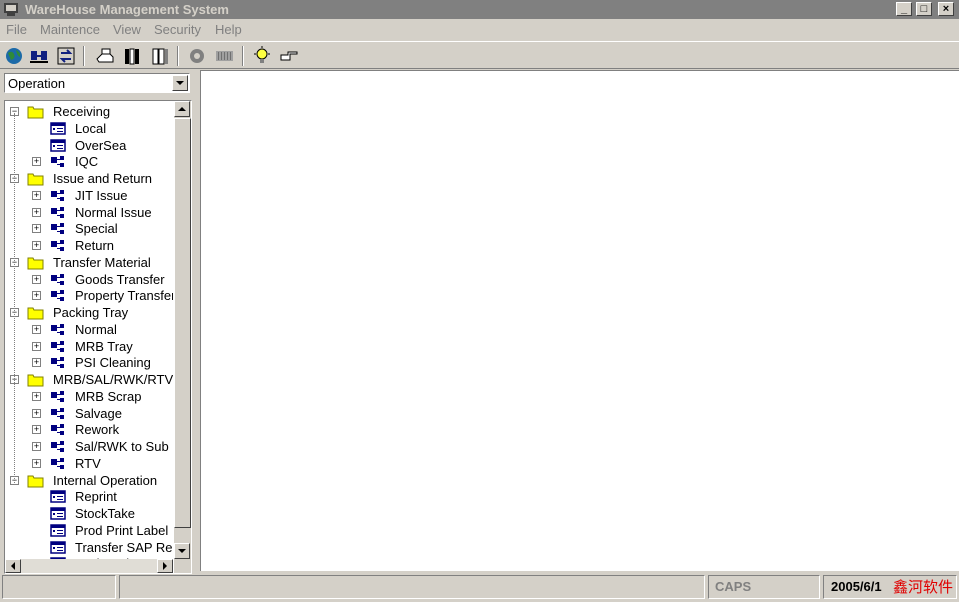 The height and width of the screenshot is (602, 959). I want to click on tree-item-label: Packing Tray, so click(91, 312).